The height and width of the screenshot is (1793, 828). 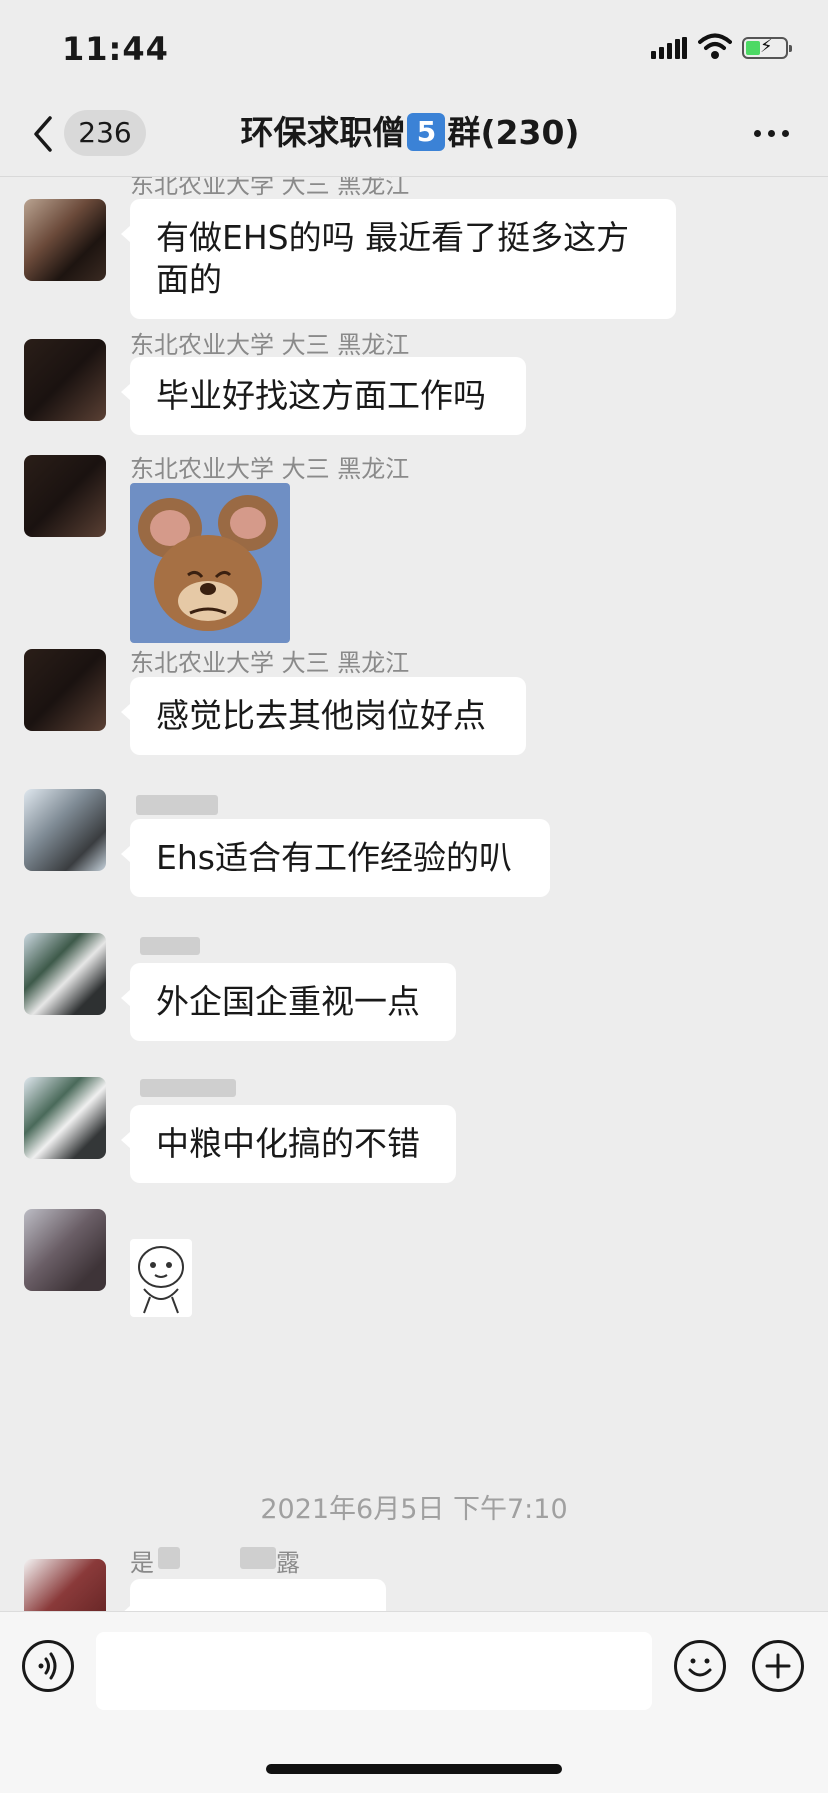 What do you see at coordinates (398, 259) in the screenshot?
I see `message-bubble: 有做EHS的吗 最近看了挺多这方面的` at bounding box center [398, 259].